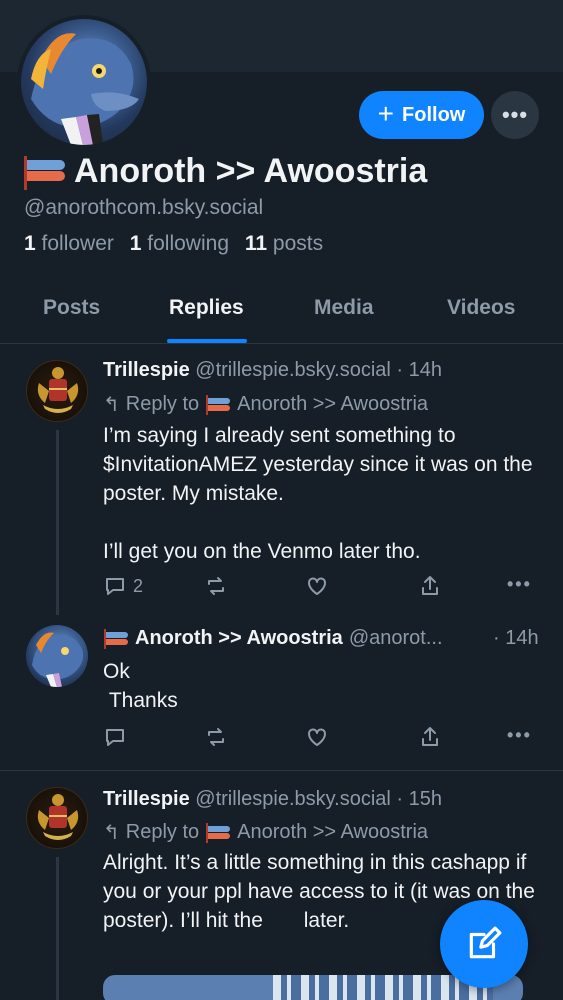 The height and width of the screenshot is (1000, 563). I want to click on active-tab-indicator, so click(207, 341).